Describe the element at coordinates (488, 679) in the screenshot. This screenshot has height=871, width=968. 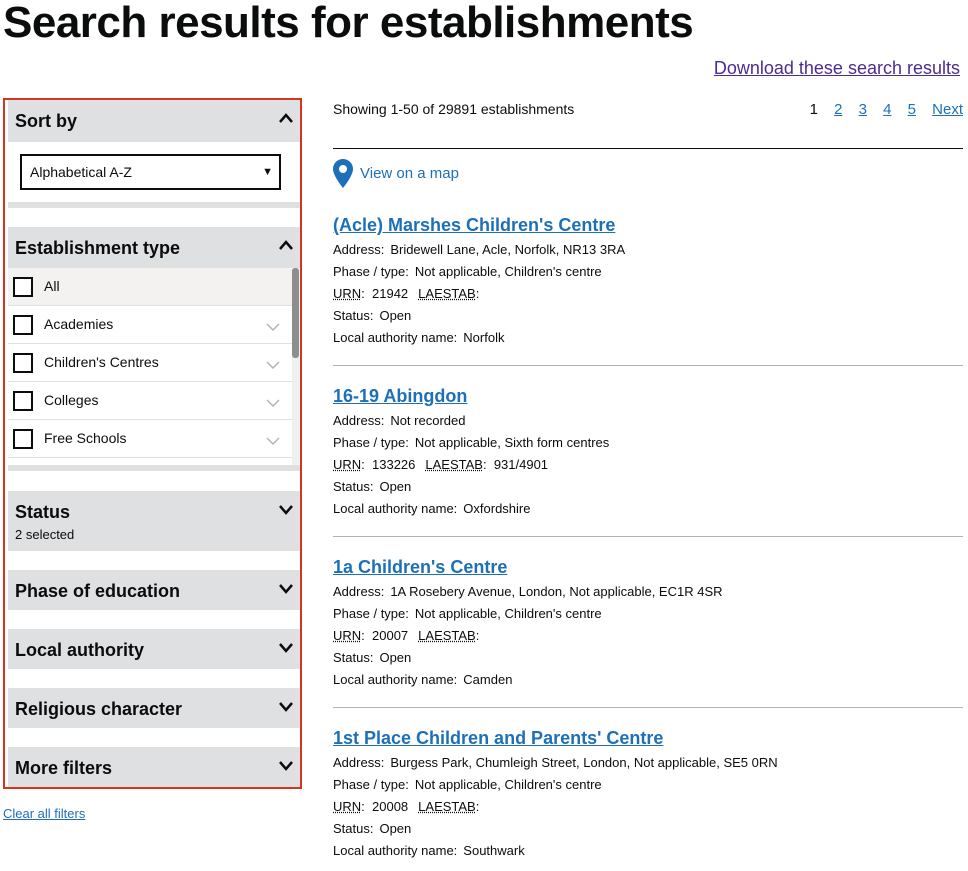
I see `local-authority-value: Camden` at that location.